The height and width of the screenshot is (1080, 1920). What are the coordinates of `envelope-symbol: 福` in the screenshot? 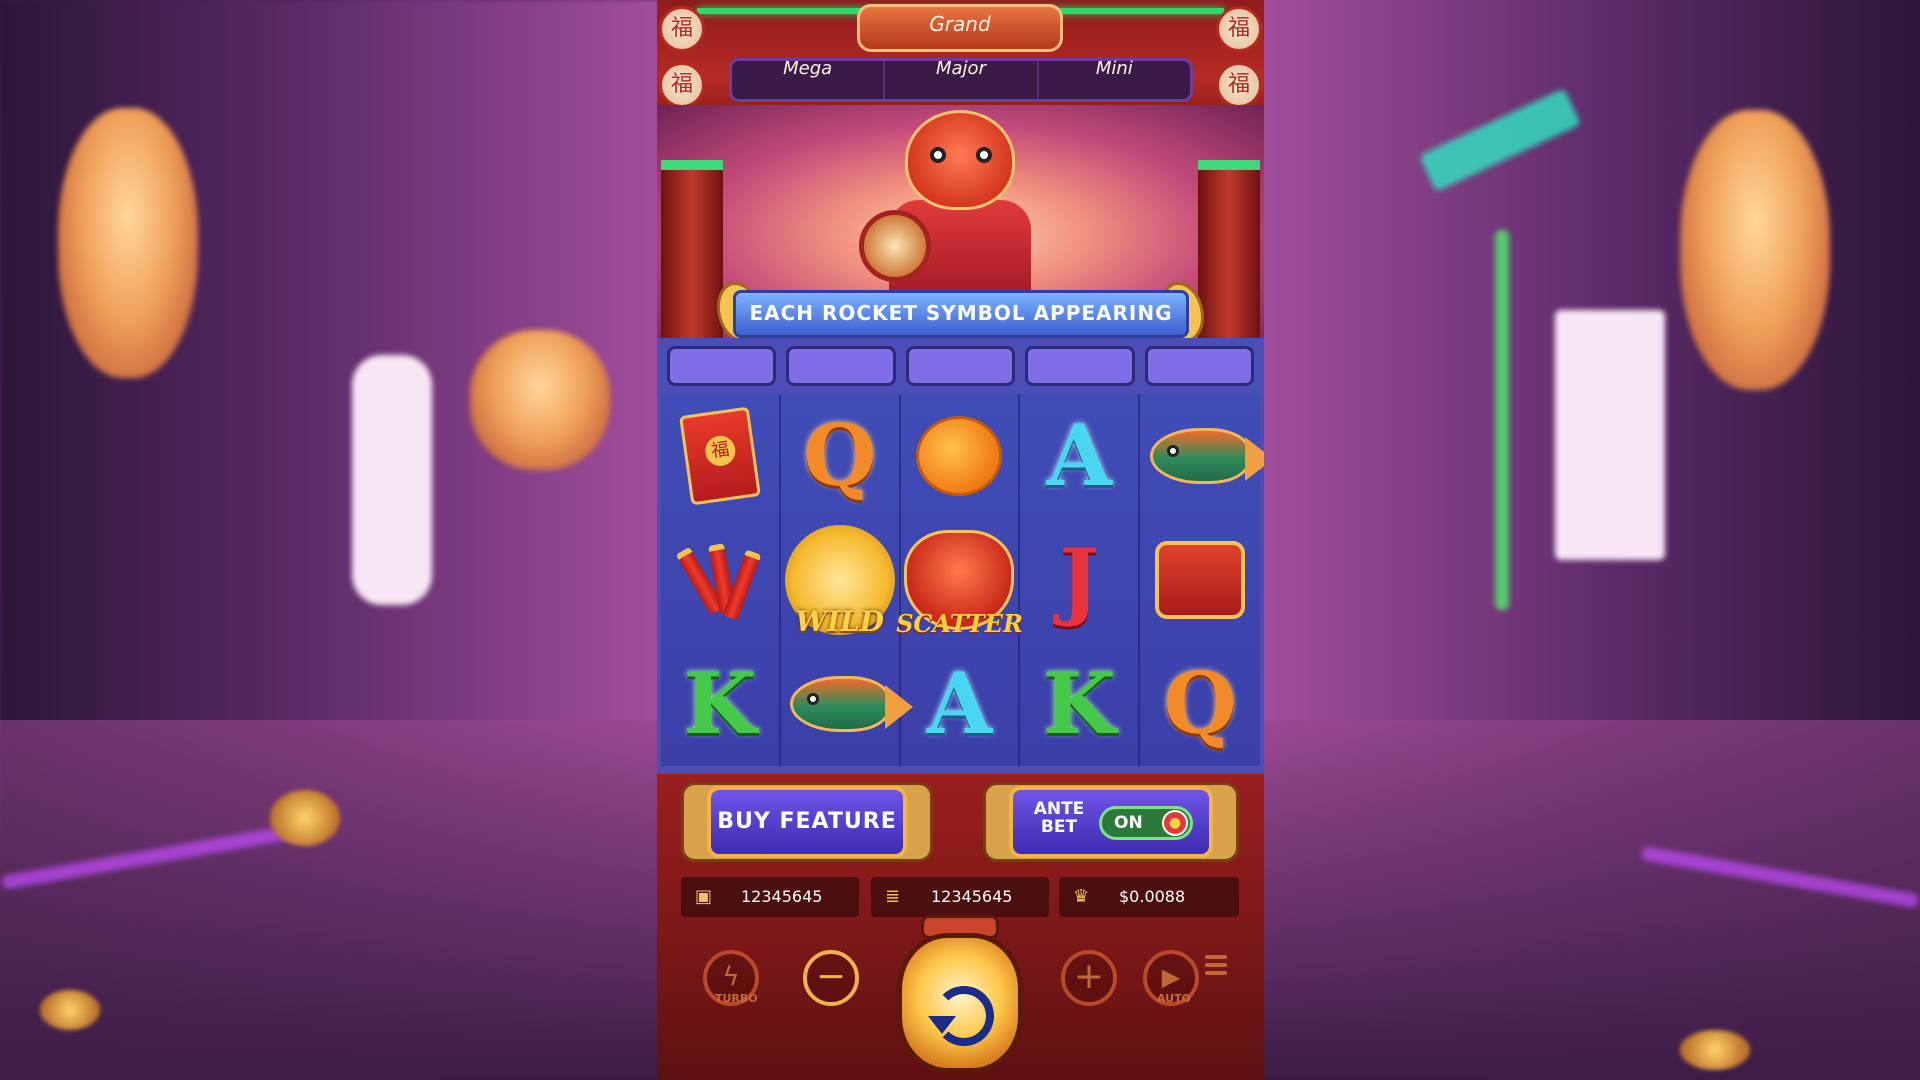 It's located at (719, 456).